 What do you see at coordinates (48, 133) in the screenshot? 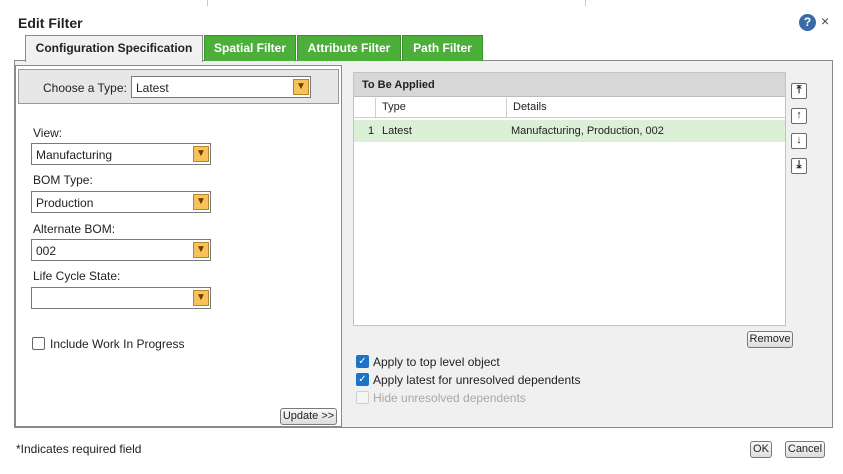
I see `view-label: View:` at bounding box center [48, 133].